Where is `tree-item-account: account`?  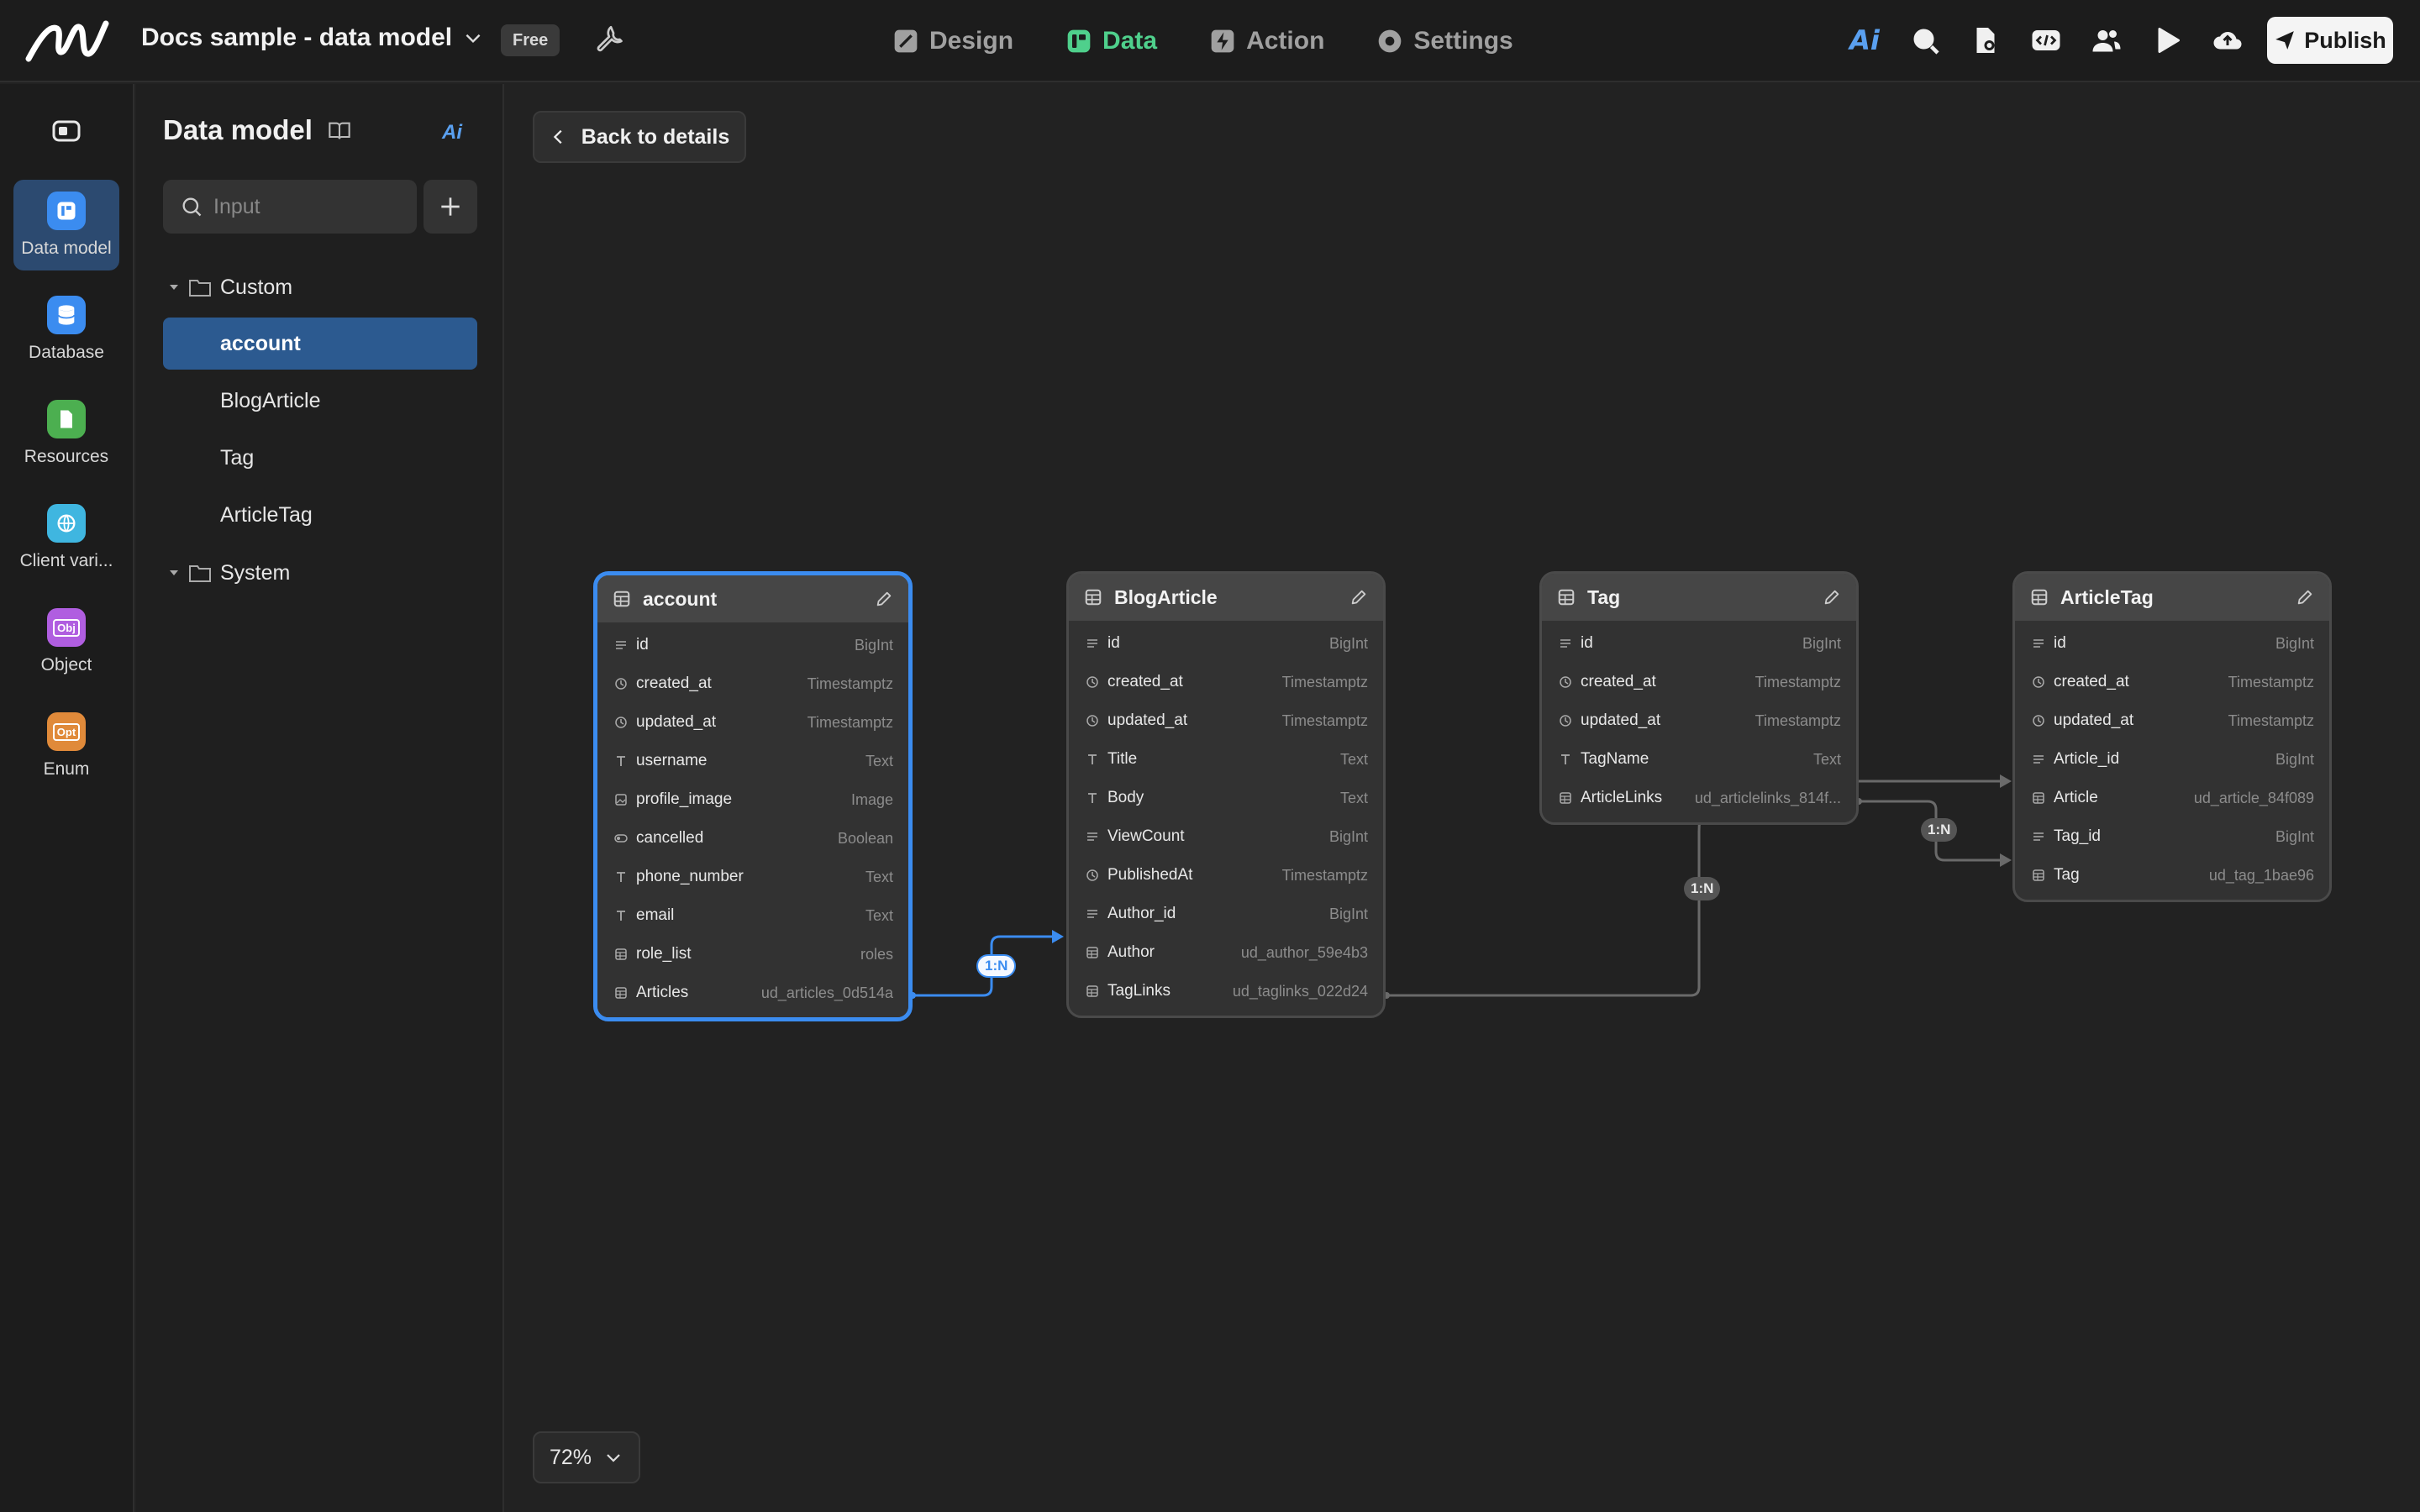 tree-item-account: account is located at coordinates (320, 344).